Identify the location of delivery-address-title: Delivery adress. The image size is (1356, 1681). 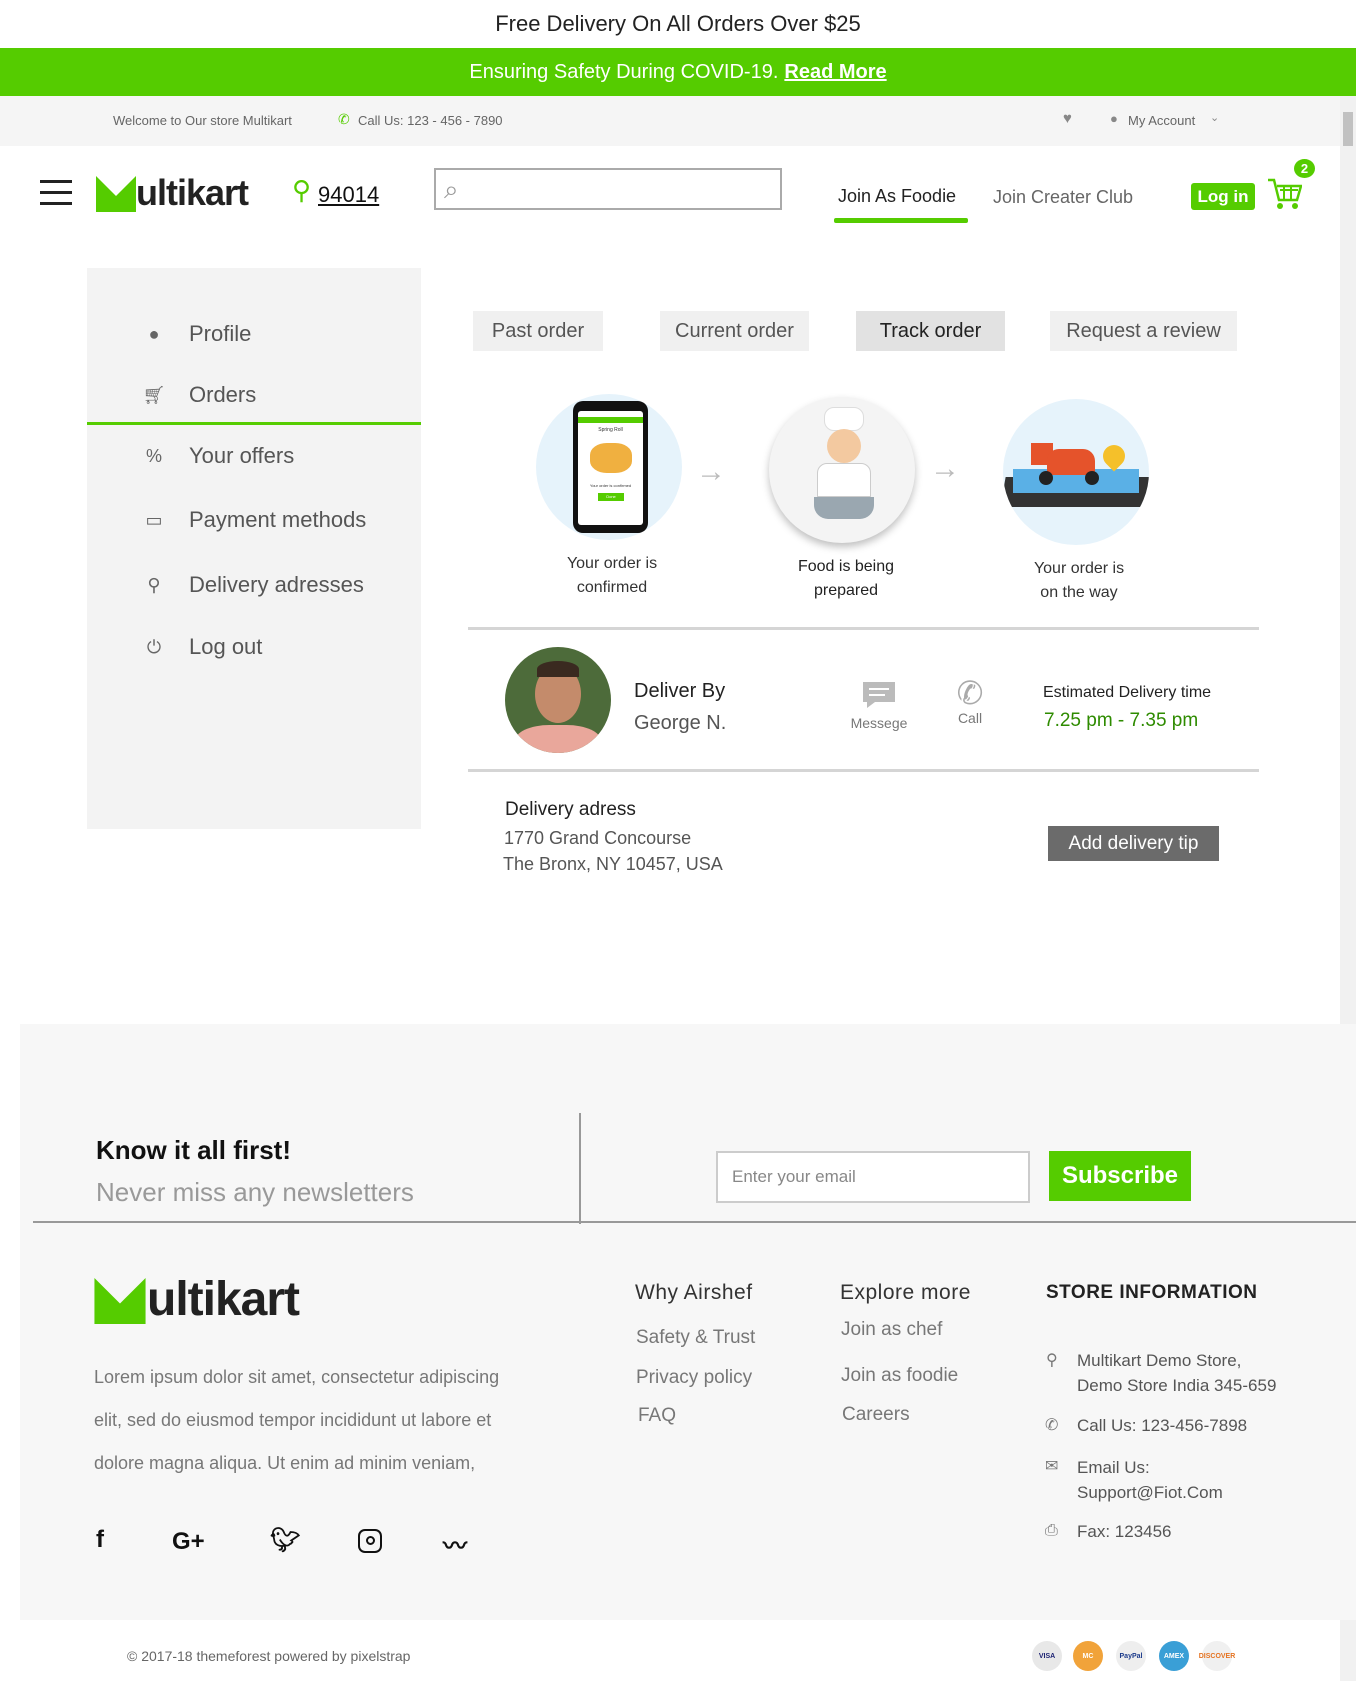
(570, 809).